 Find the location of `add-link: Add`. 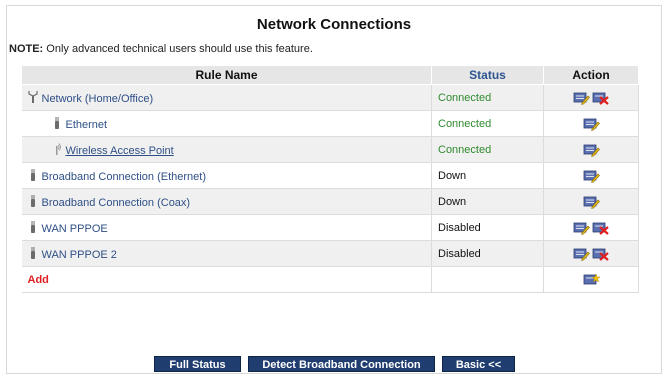

add-link: Add is located at coordinates (38, 280).